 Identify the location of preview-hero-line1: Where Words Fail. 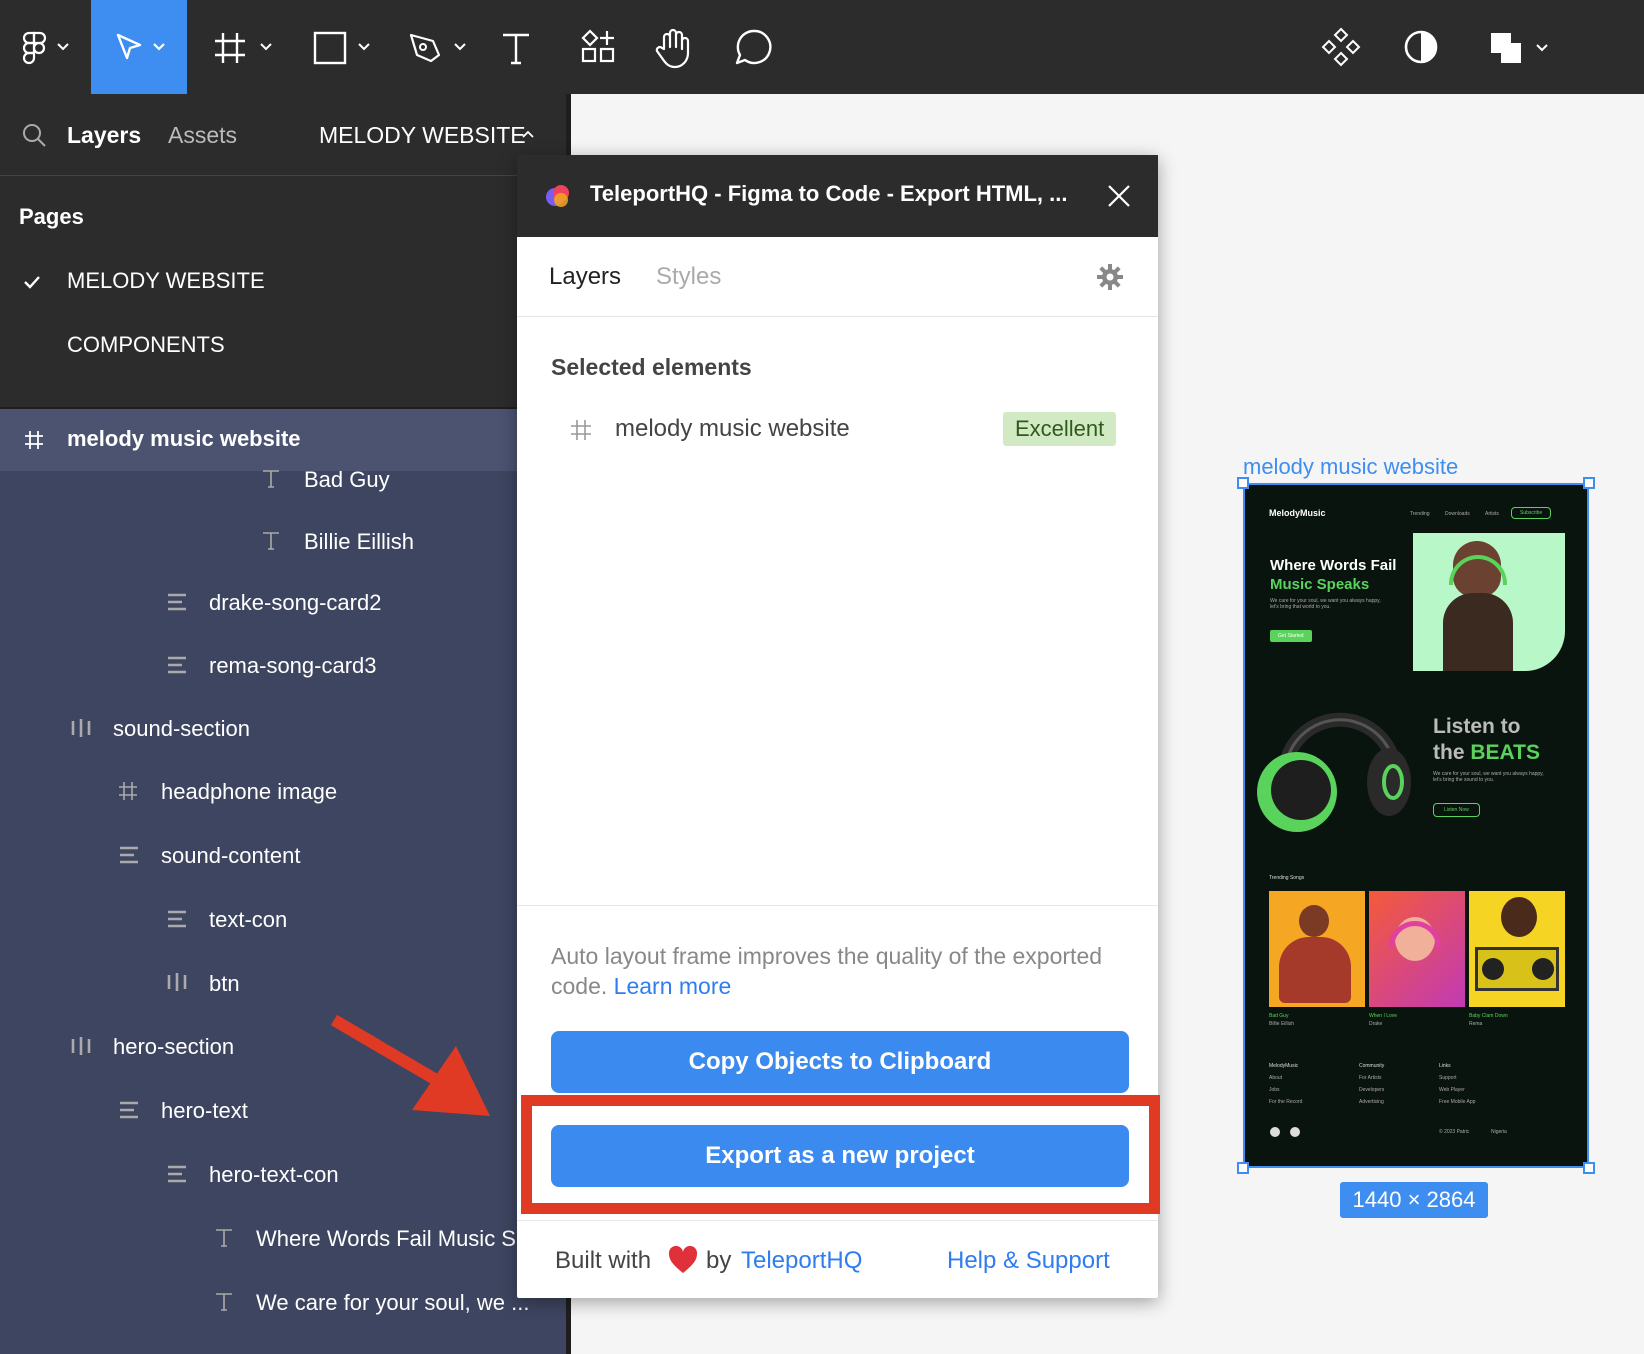
(1333, 565).